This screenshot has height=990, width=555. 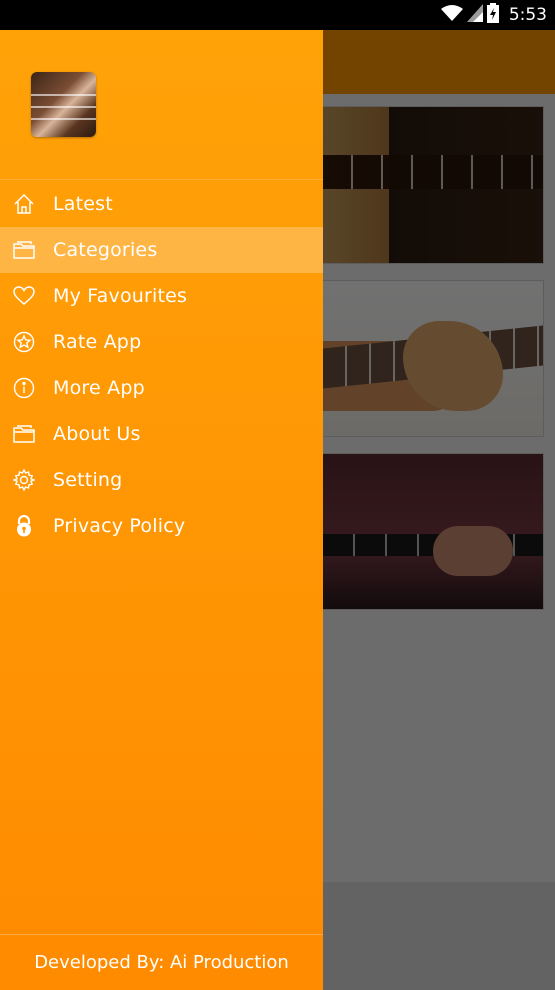 I want to click on lock-icon, so click(x=24, y=526).